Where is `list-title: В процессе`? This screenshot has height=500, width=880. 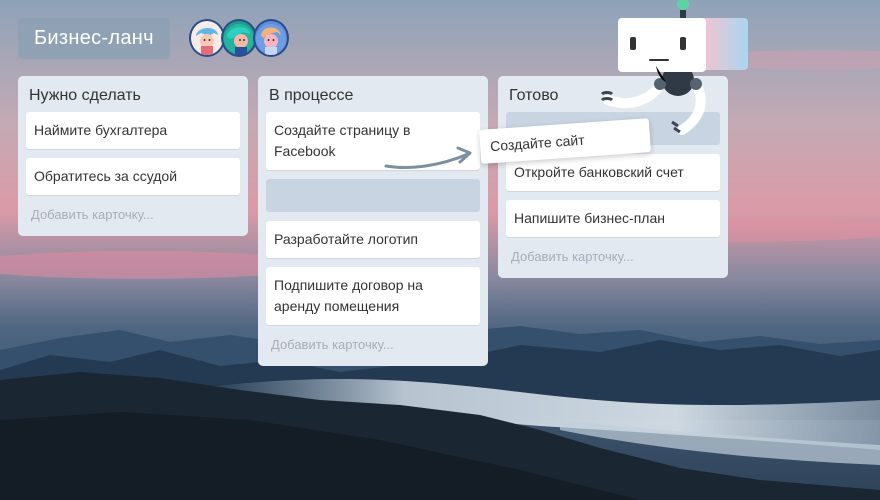
list-title: В процессе is located at coordinates (373, 94).